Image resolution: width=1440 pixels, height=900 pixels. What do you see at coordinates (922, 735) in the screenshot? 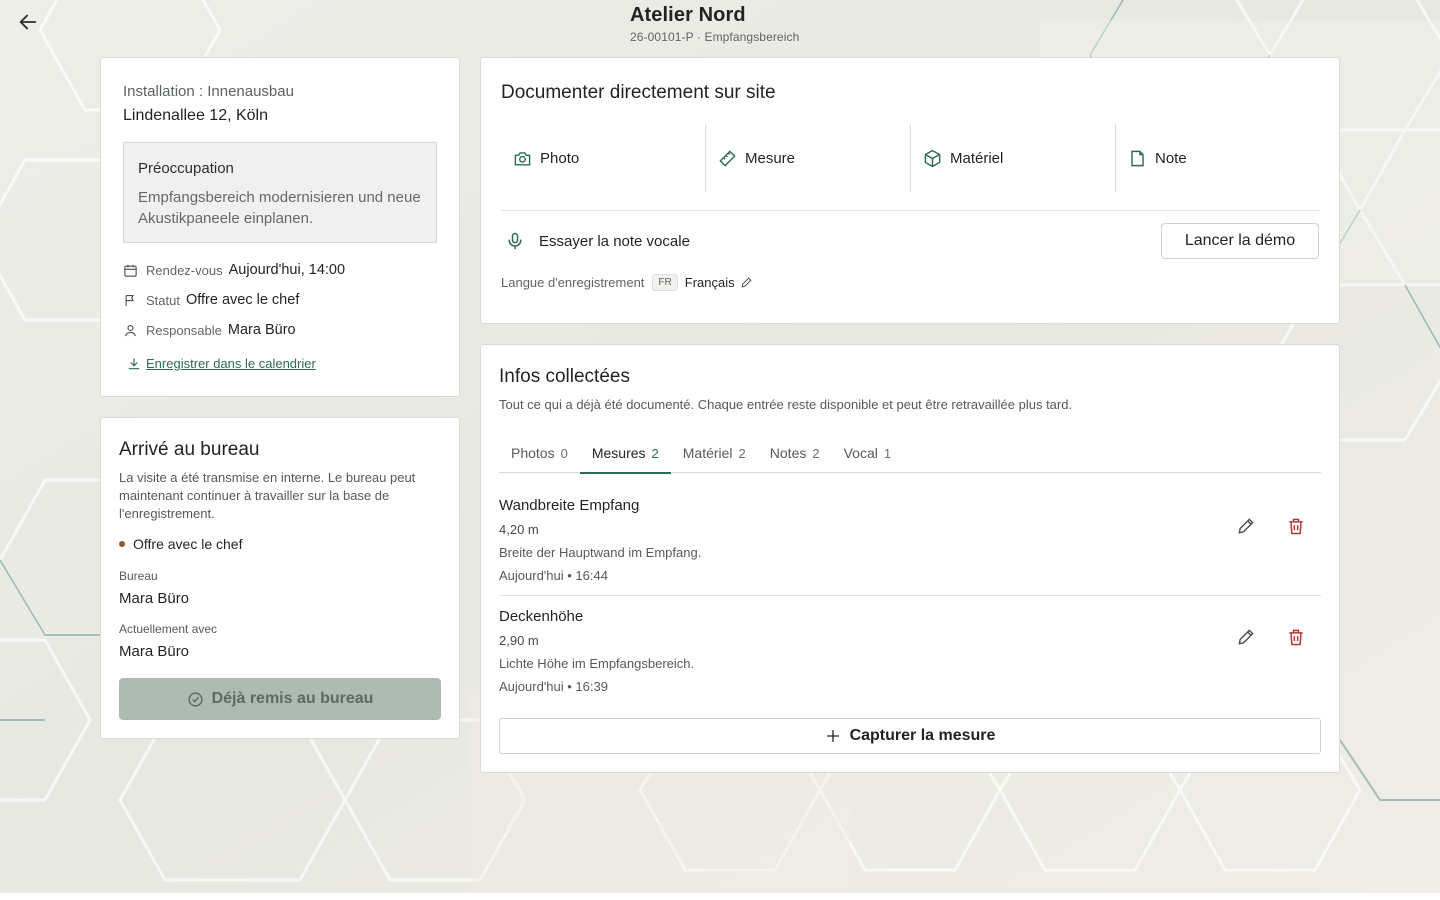
I see `capture-measure-label: Capturer la mesure` at bounding box center [922, 735].